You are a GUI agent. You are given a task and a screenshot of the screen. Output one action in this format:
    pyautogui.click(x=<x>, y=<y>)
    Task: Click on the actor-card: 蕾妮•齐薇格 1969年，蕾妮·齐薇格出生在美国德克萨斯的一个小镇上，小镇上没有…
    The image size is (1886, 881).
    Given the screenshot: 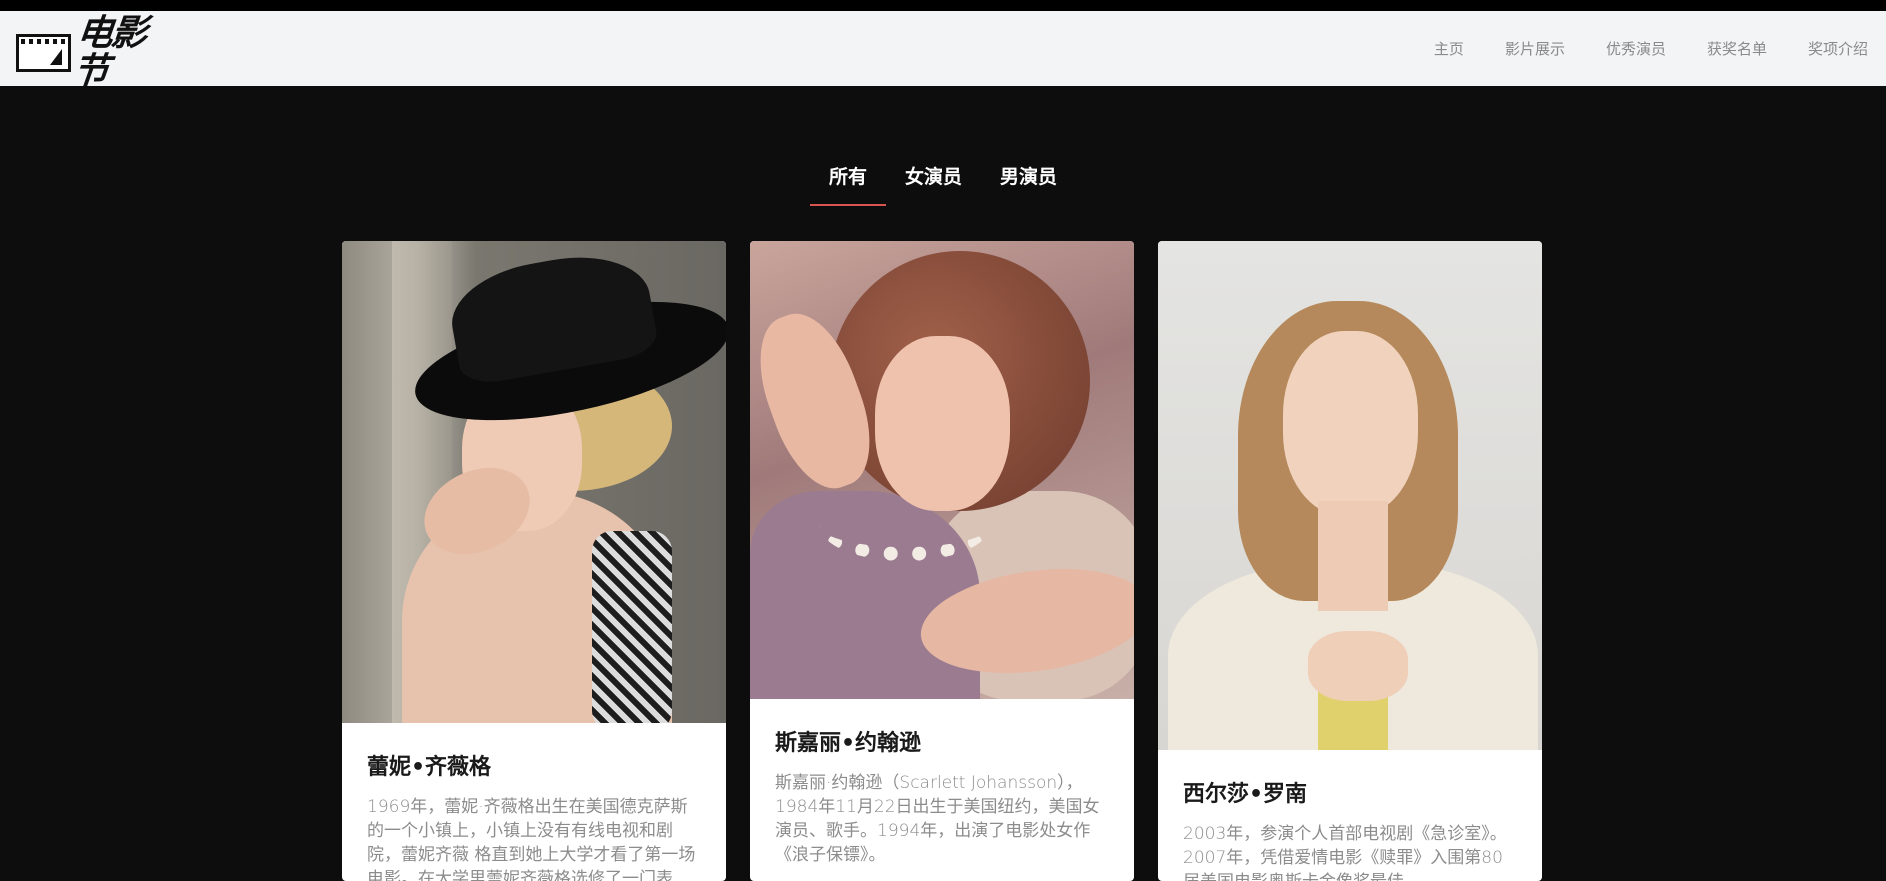 What is the action you would take?
    pyautogui.click(x=534, y=561)
    